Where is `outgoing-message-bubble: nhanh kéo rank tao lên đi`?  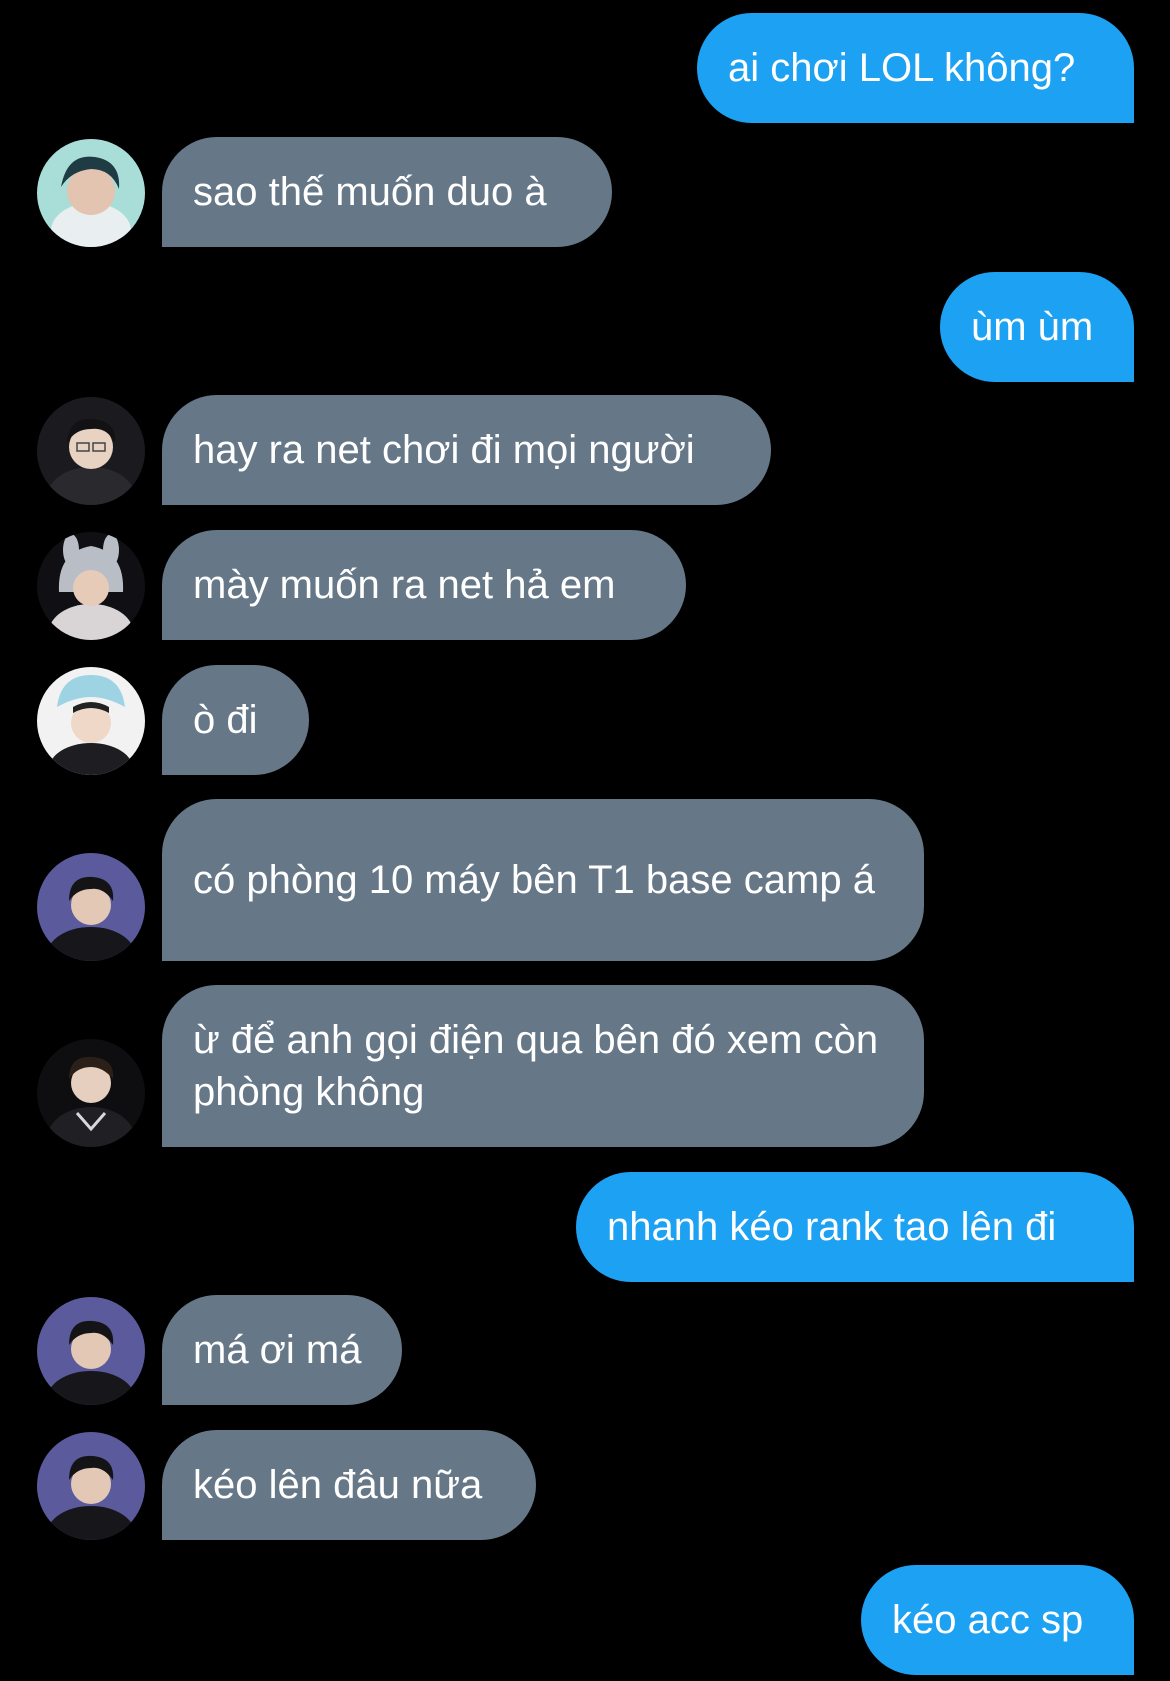 outgoing-message-bubble: nhanh kéo rank tao lên đi is located at coordinates (855, 1227).